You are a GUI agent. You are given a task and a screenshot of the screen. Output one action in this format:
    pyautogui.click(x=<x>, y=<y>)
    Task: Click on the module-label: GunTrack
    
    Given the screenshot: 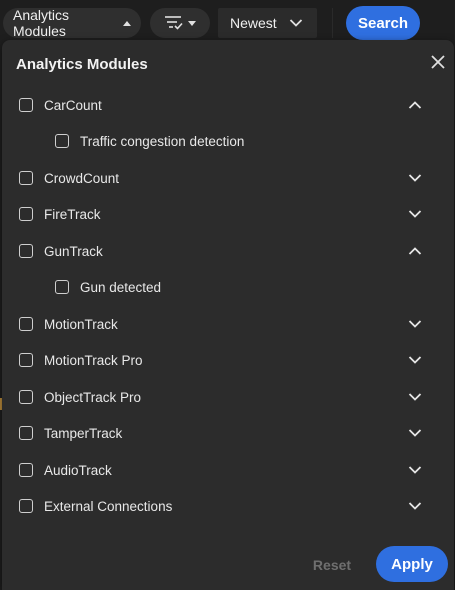 What is the action you would take?
    pyautogui.click(x=73, y=251)
    